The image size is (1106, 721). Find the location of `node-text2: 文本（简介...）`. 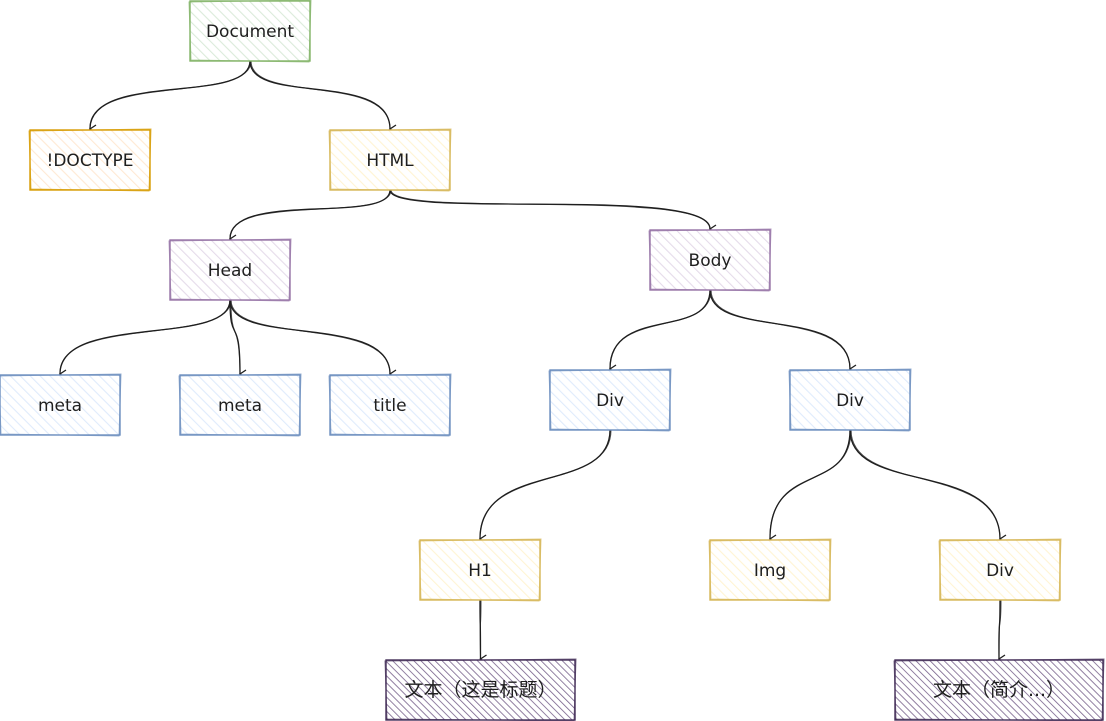

node-text2: 文本（简介...） is located at coordinates (999, 689).